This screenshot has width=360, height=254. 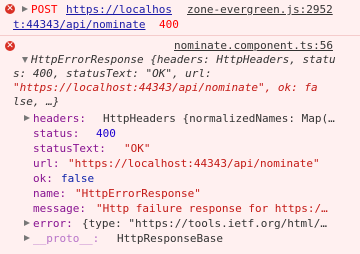 What do you see at coordinates (36, 101) in the screenshot?
I see `object-summary-line: lse, …}` at bounding box center [36, 101].